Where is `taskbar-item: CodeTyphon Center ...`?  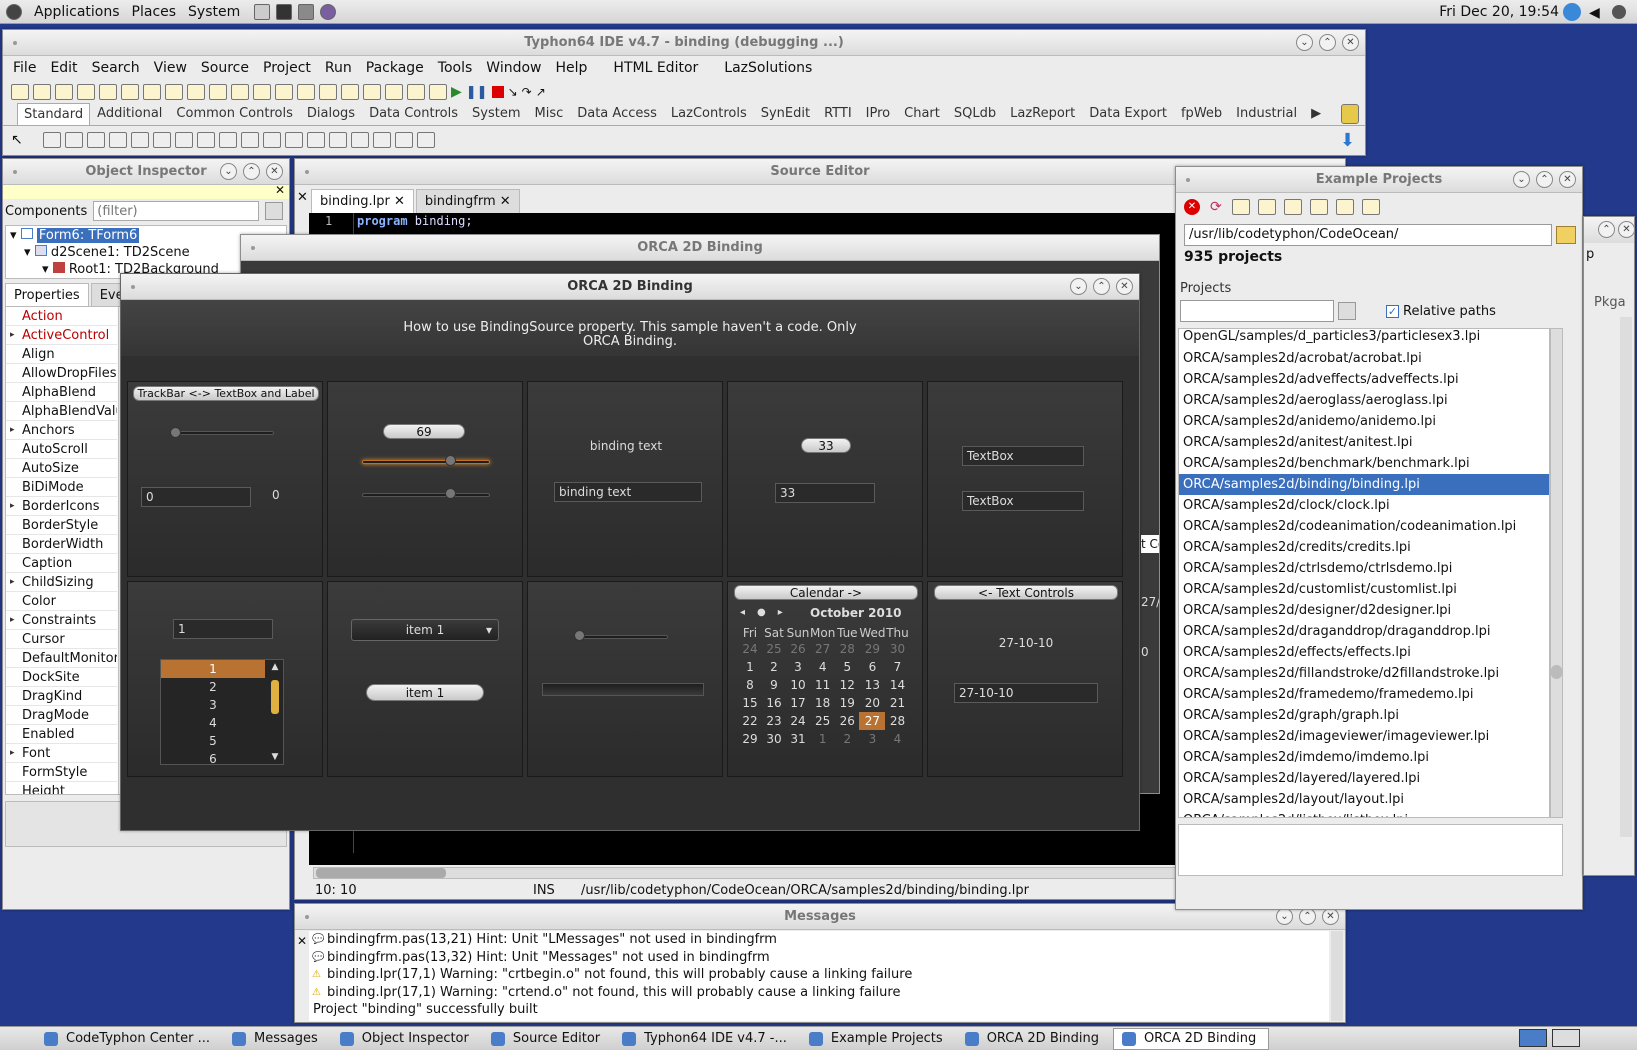
taskbar-item: CodeTyphon Center ... is located at coordinates (129, 1039).